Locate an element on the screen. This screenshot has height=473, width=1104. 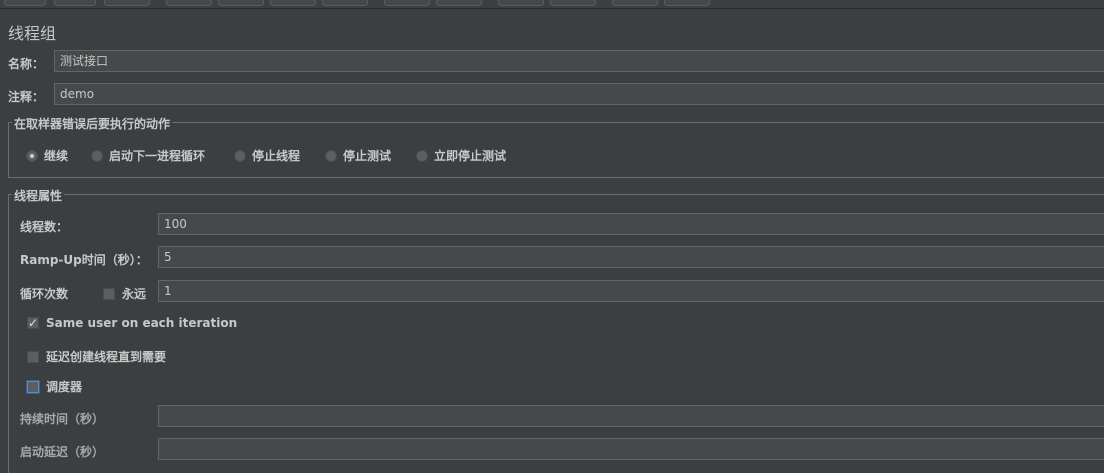
radio-label: 立即停止测试 is located at coordinates (470, 156).